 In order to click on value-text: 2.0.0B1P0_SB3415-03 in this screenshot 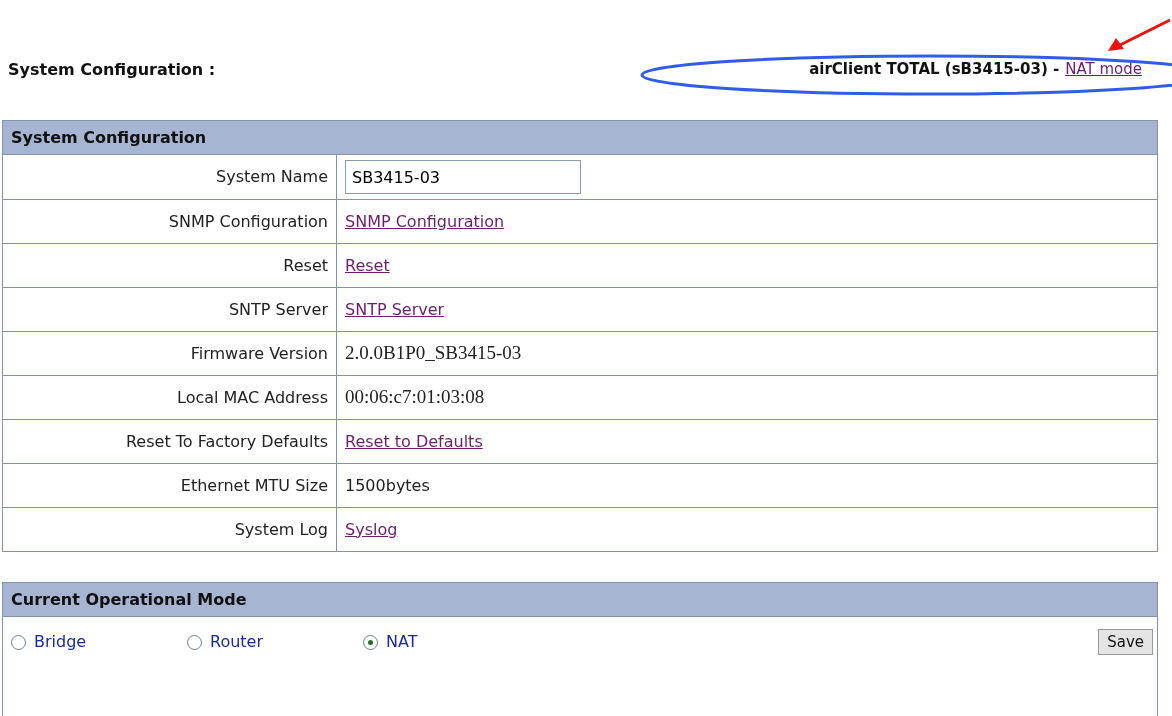, I will do `click(433, 353)`.